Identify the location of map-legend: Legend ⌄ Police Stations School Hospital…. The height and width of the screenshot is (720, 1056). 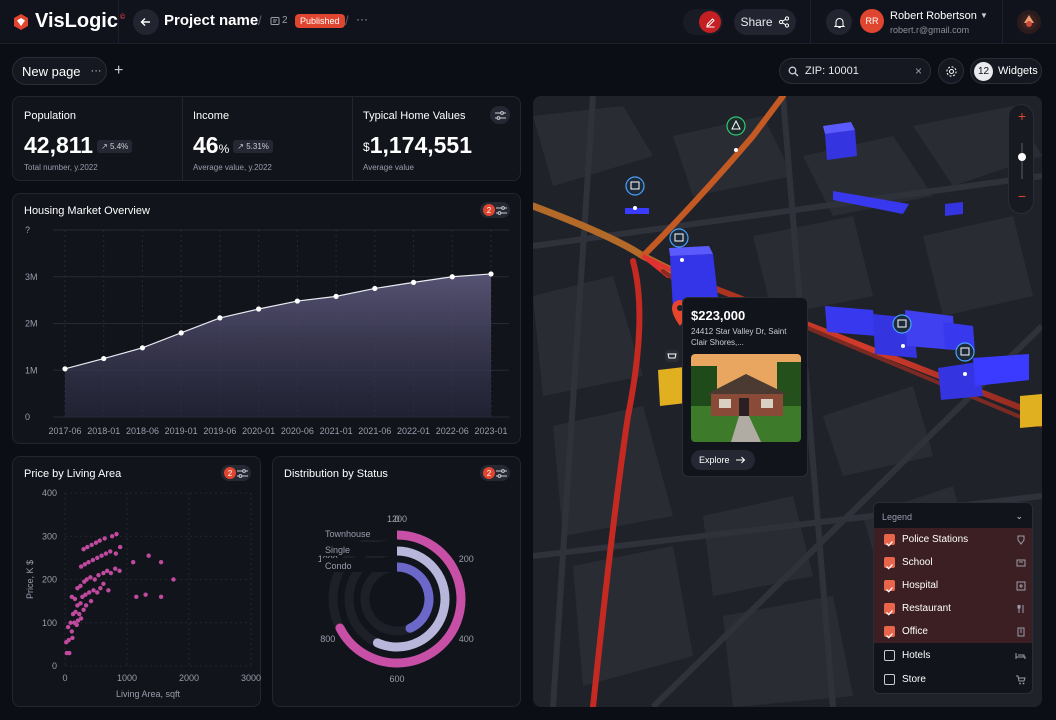
(953, 598).